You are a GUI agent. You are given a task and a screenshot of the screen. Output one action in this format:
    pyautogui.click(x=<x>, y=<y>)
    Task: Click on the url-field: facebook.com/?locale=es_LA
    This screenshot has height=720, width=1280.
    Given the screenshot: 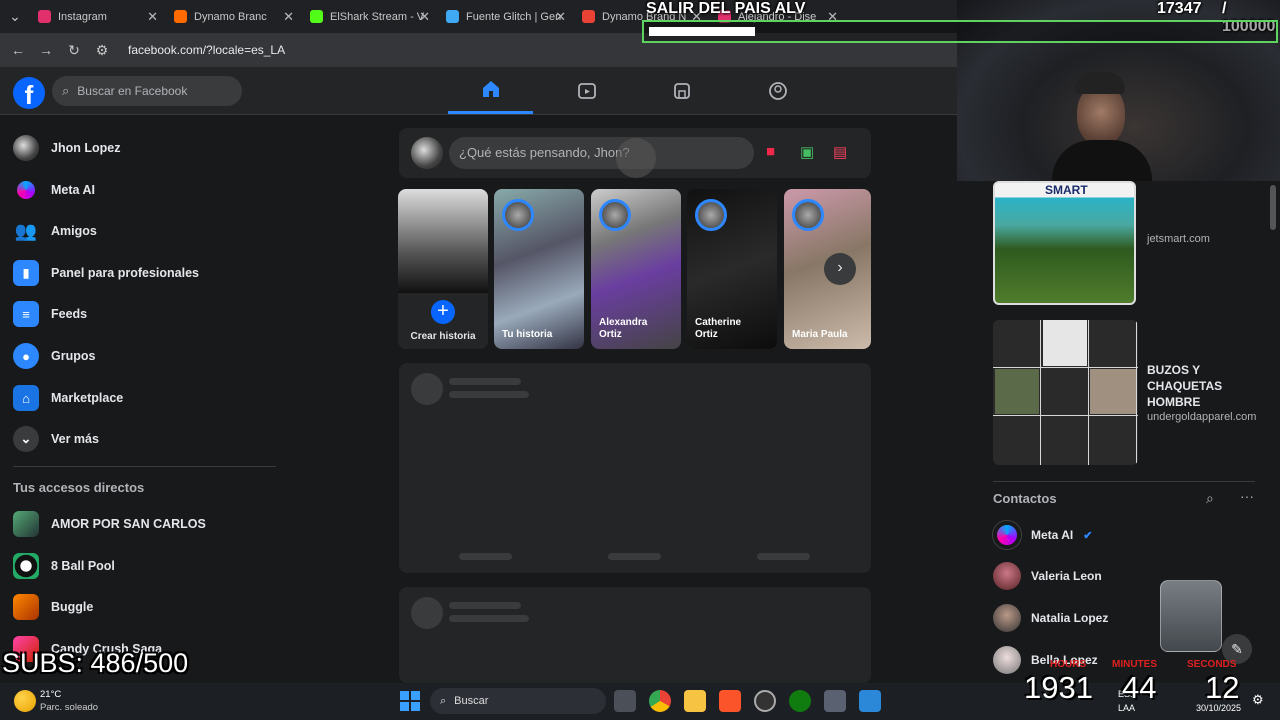 What is the action you would take?
    pyautogui.click(x=206, y=50)
    